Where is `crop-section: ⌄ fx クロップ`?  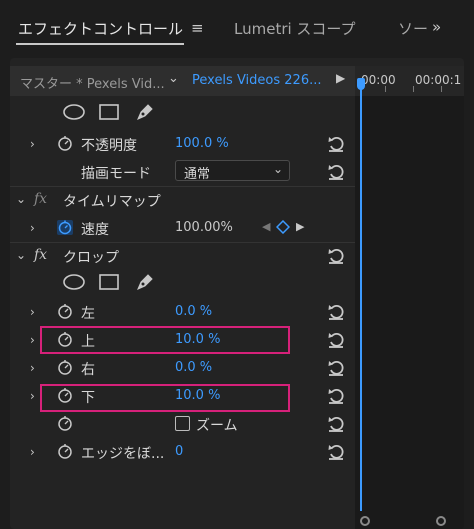
crop-section: ⌄ fx クロップ is located at coordinates (182, 256).